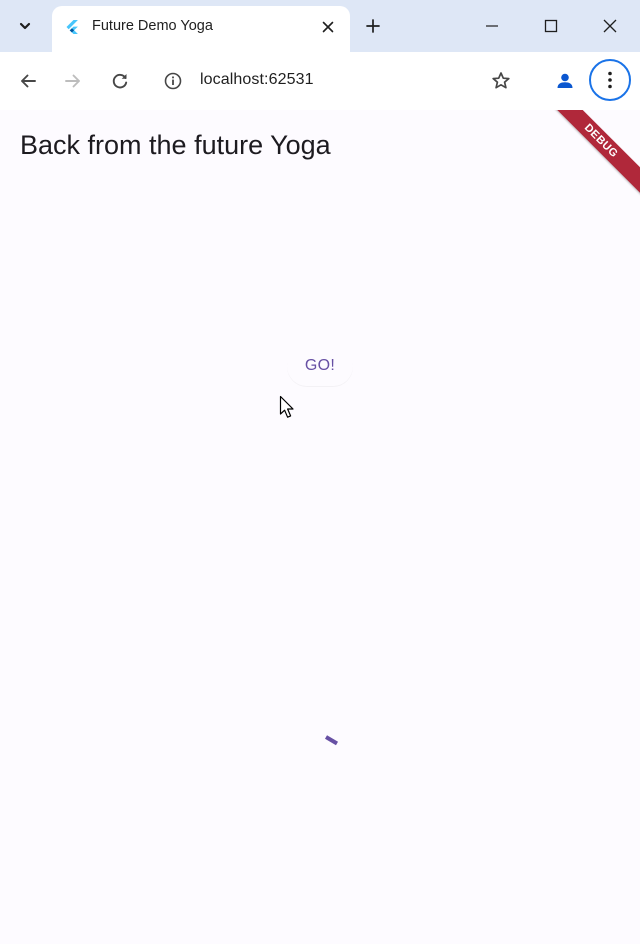  I want to click on info-icon, so click(173, 81).